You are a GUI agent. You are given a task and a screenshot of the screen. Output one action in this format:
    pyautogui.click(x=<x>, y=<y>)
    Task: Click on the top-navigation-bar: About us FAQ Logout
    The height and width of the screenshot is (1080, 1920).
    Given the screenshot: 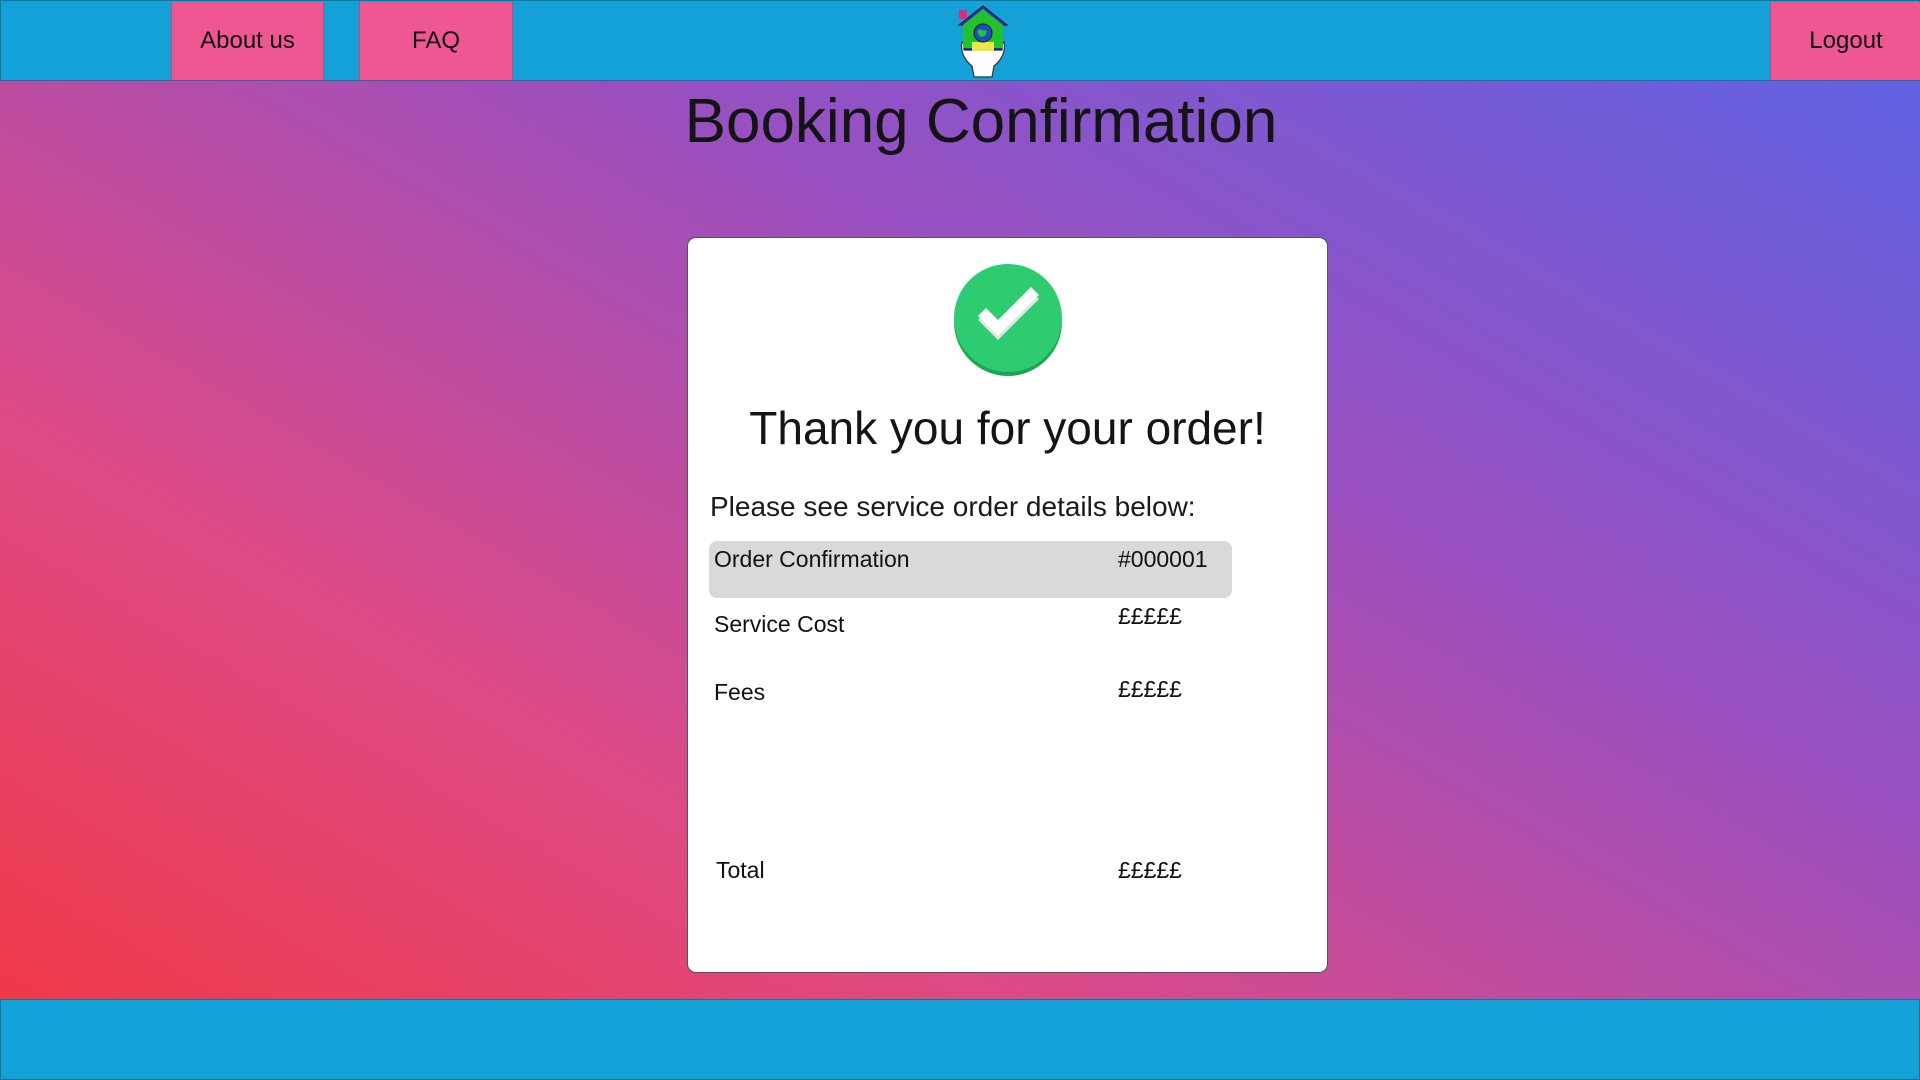 What is the action you would take?
    pyautogui.click(x=960, y=40)
    